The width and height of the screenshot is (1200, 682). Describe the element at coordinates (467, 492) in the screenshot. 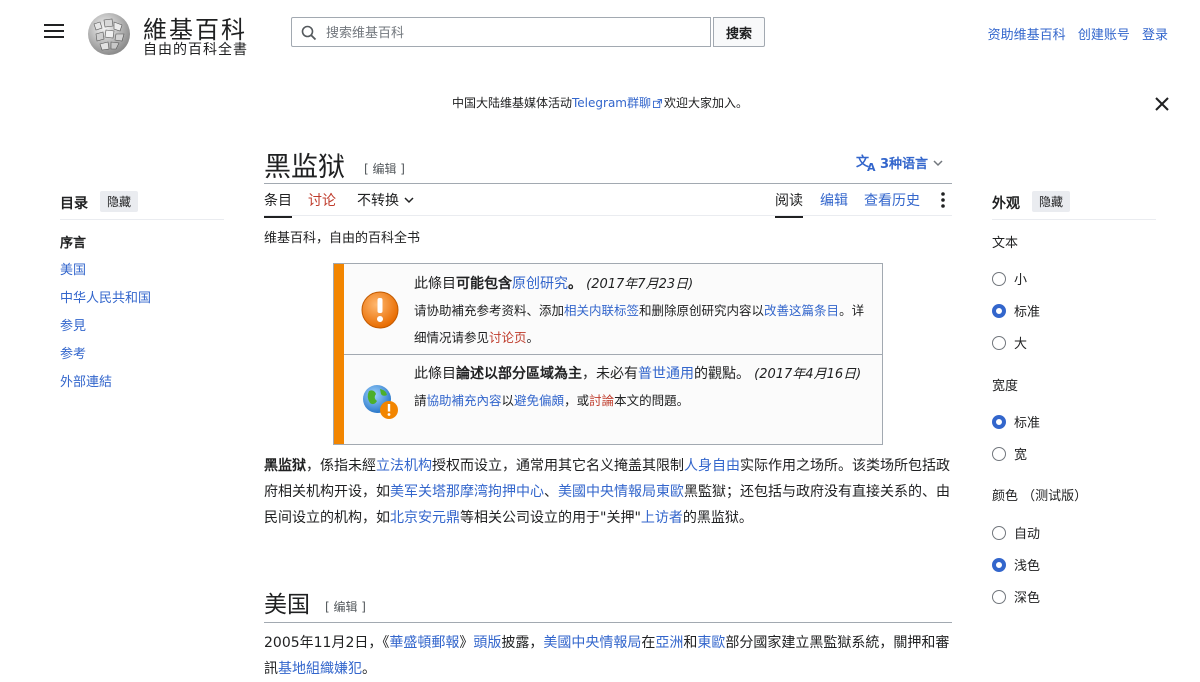

I see `guantanamo-link: 美军关塔那摩湾拘押中心` at that location.